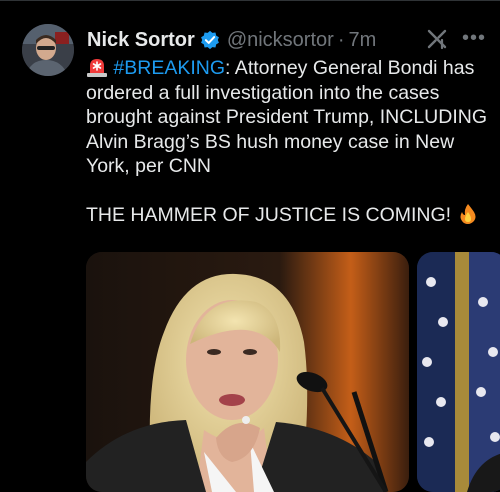 The height and width of the screenshot is (492, 500). Describe the element at coordinates (250, 0) in the screenshot. I see `top-divider` at that location.